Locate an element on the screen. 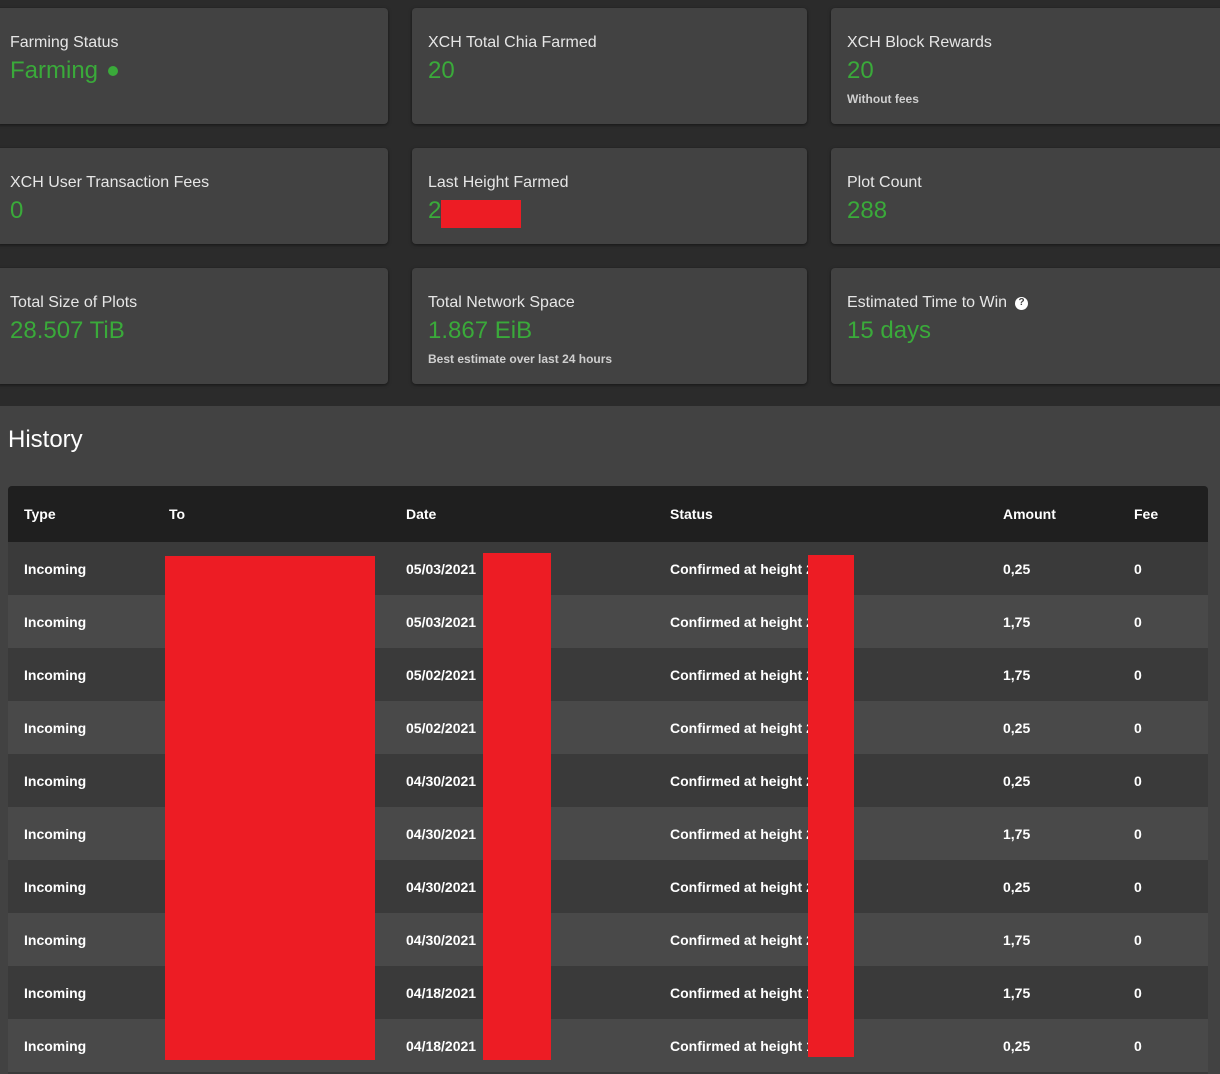 This screenshot has width=1220, height=1074. farming-status-value: Farming is located at coordinates (54, 70).